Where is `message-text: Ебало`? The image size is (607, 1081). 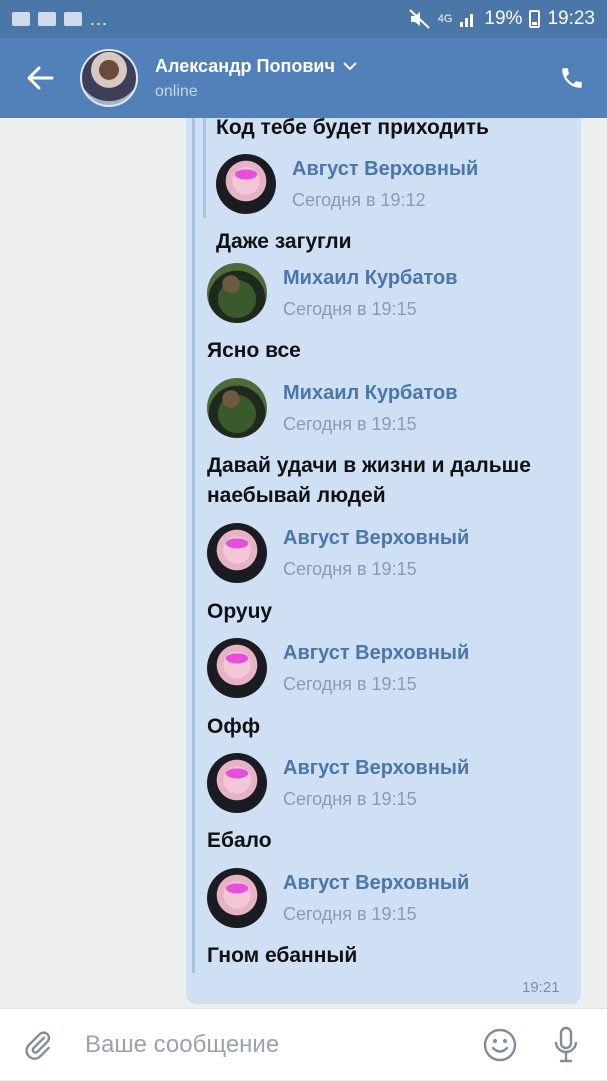
message-text: Ебало is located at coordinates (239, 840).